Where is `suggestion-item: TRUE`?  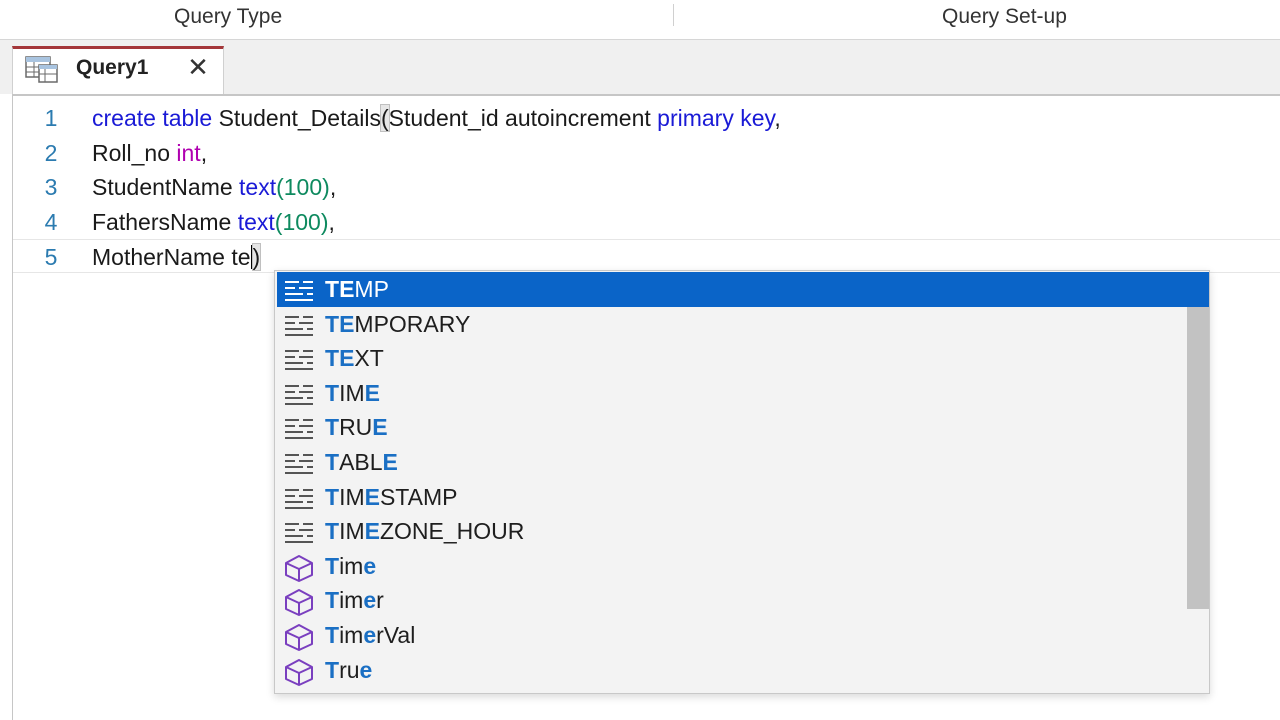 suggestion-item: TRUE is located at coordinates (743, 427).